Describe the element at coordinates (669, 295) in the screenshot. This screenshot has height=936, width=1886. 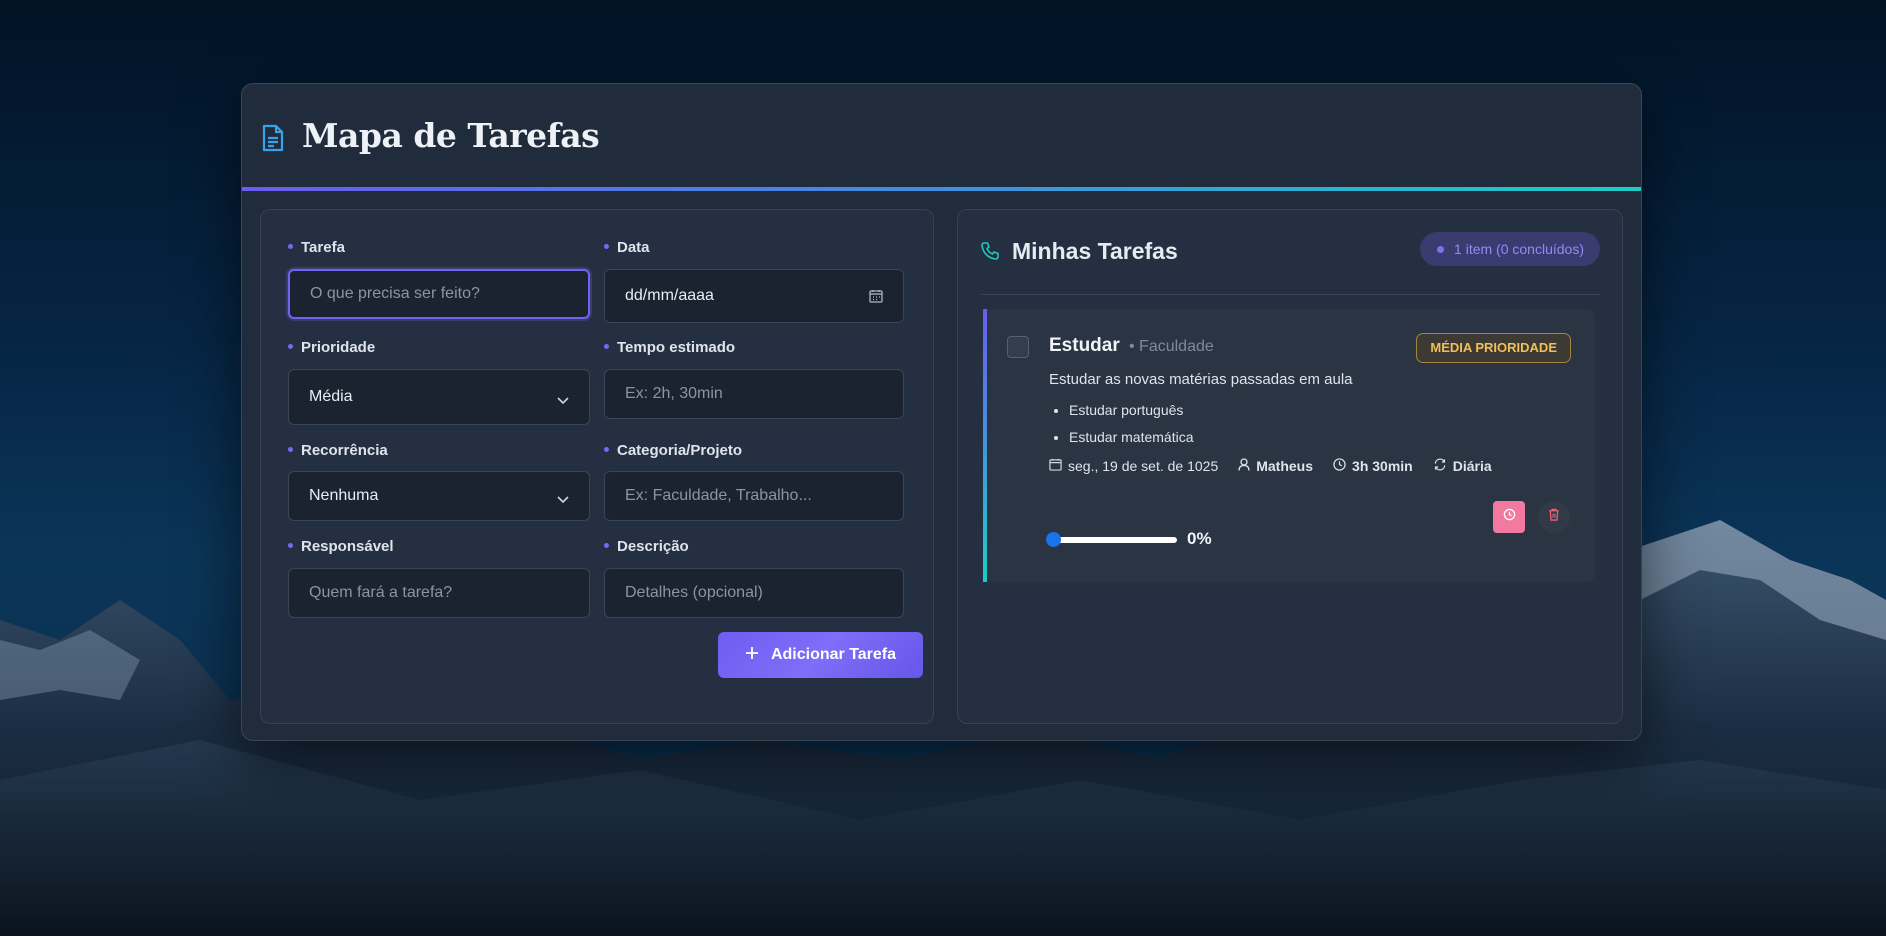
I see `date-input-value: dd/mm/aaaa` at that location.